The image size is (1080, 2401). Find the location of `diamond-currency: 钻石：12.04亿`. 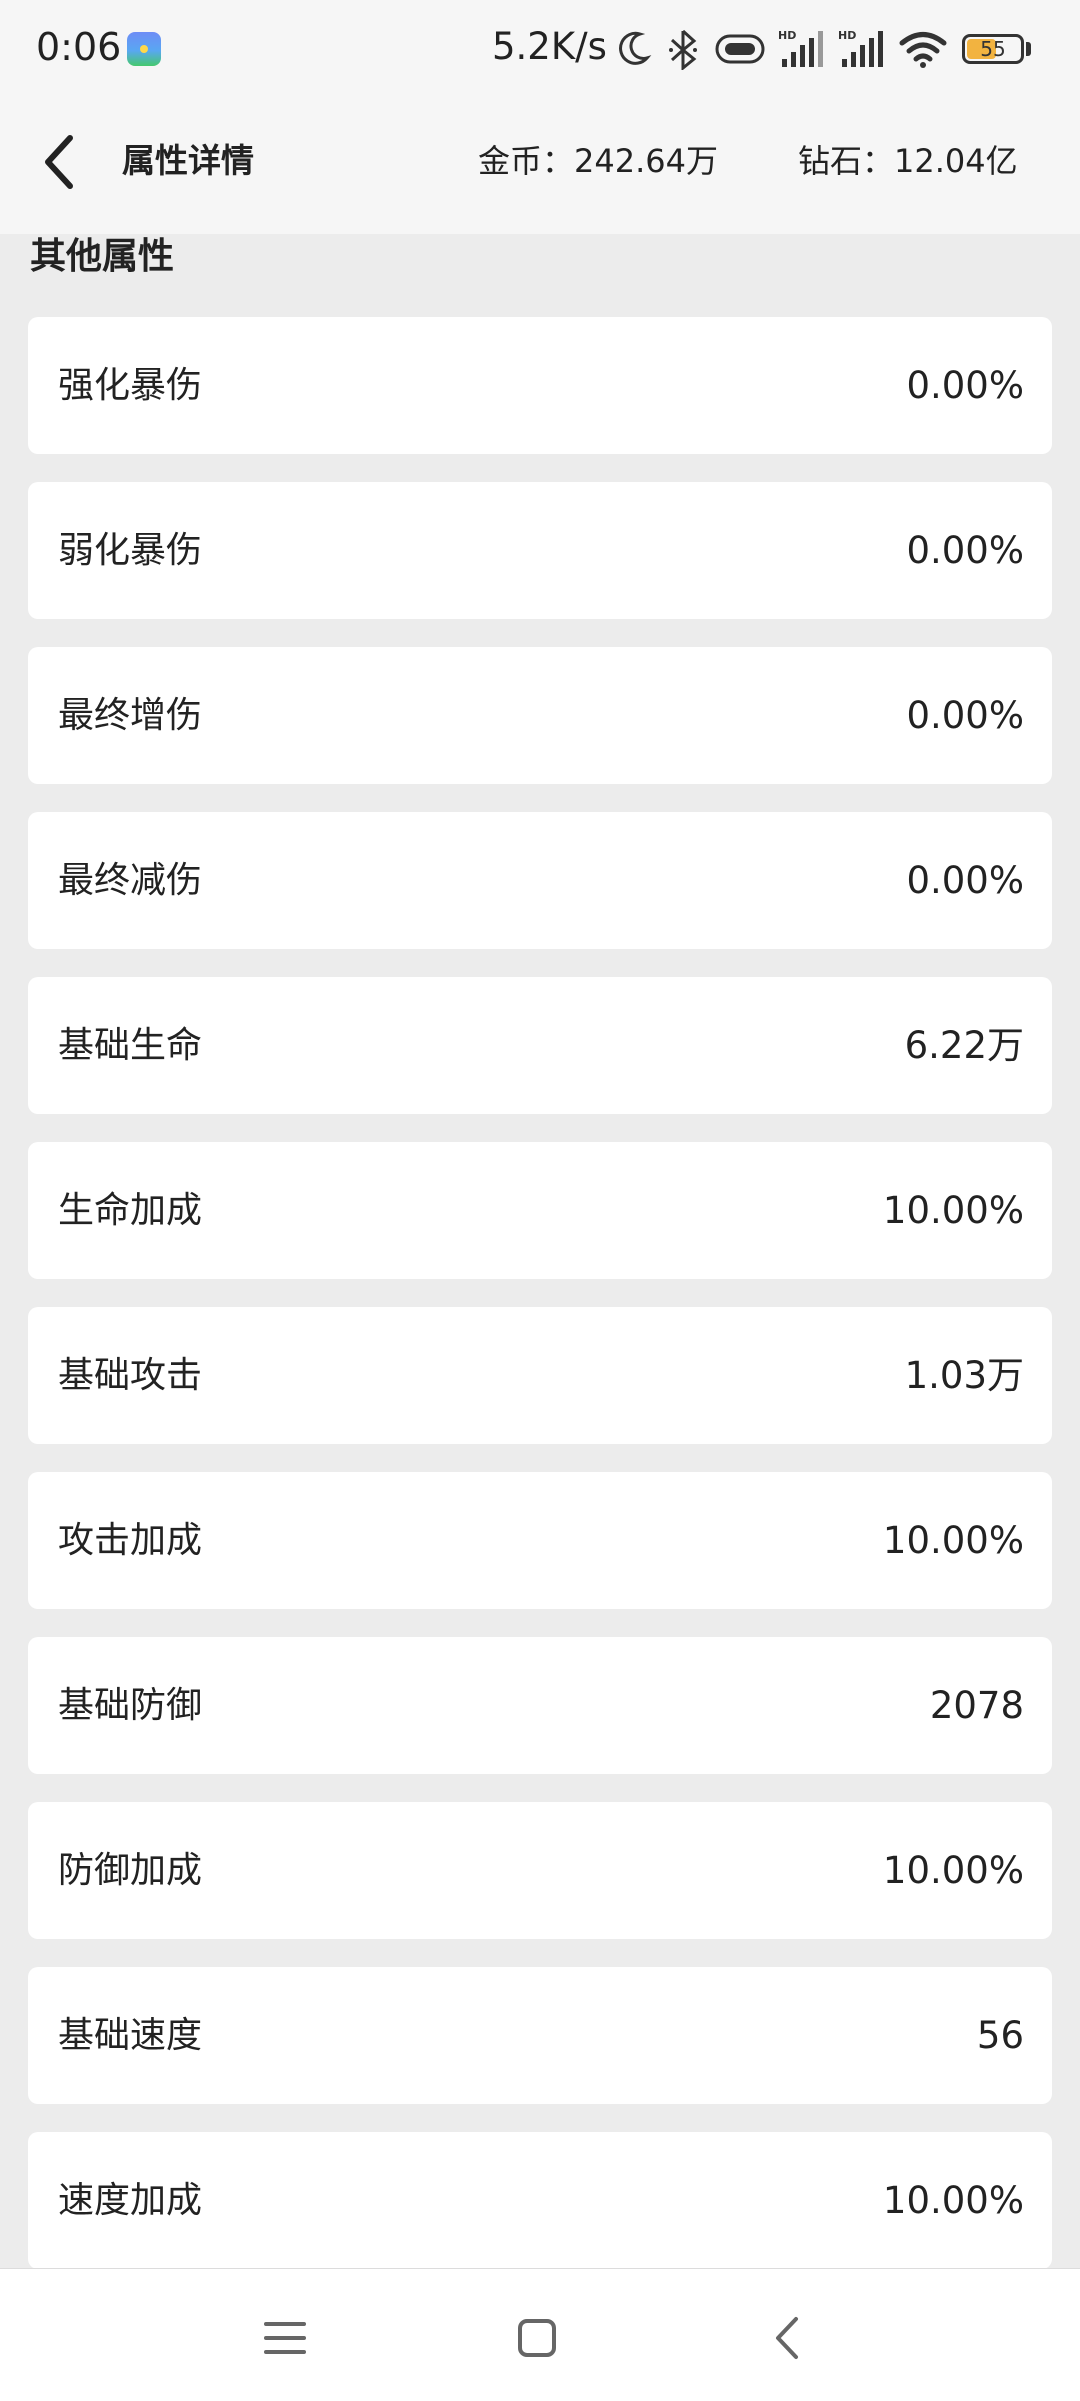

diamond-currency: 钻石：12.04亿 is located at coordinates (908, 161).